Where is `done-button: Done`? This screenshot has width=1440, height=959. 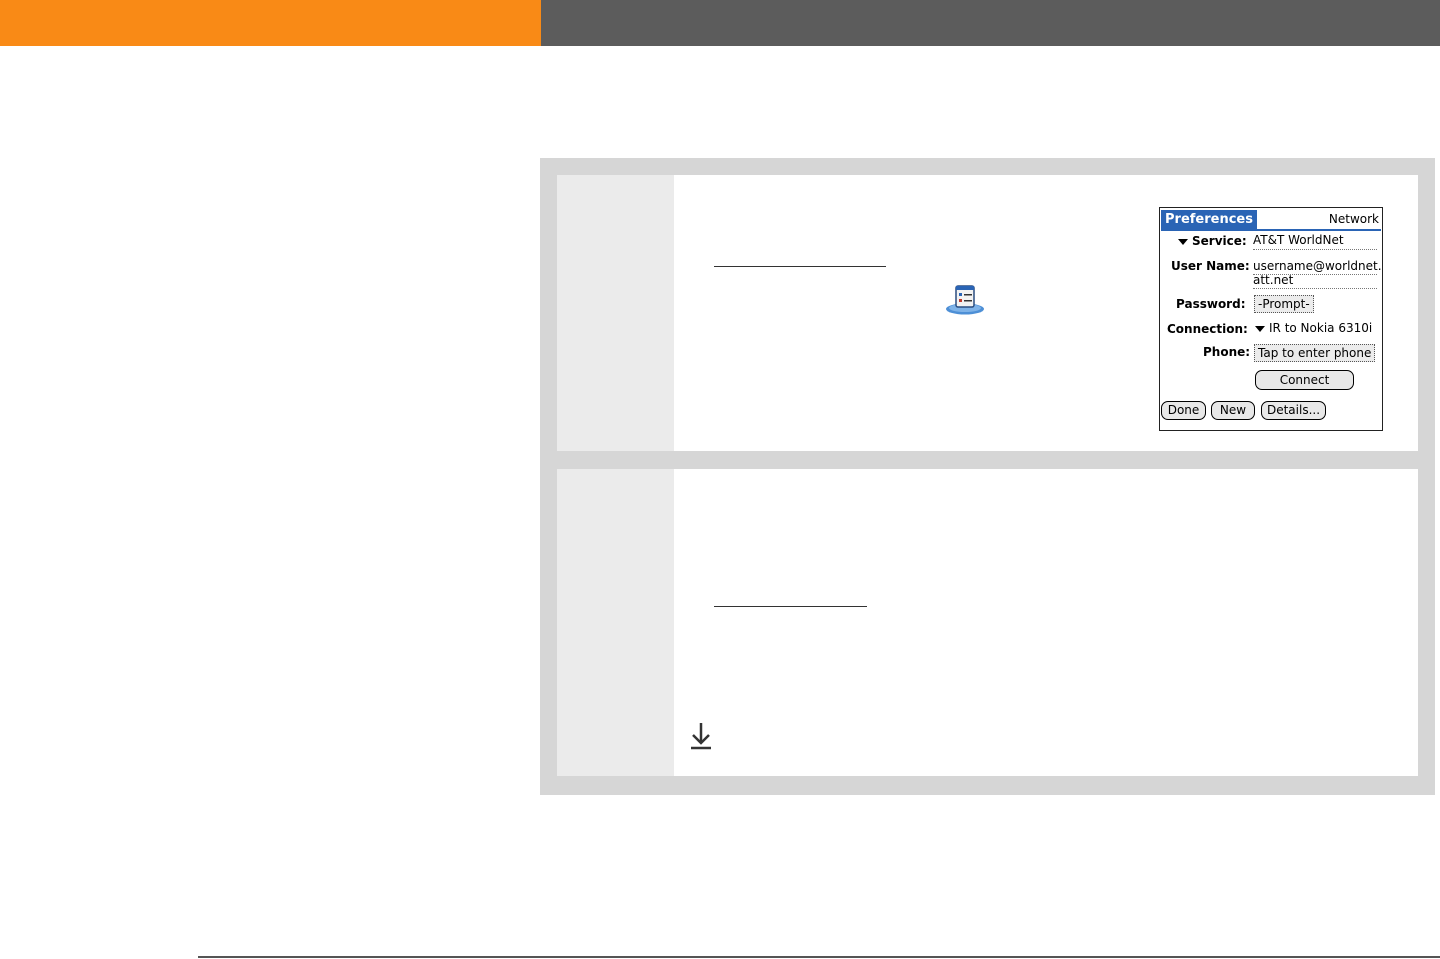
done-button: Done is located at coordinates (1183, 410).